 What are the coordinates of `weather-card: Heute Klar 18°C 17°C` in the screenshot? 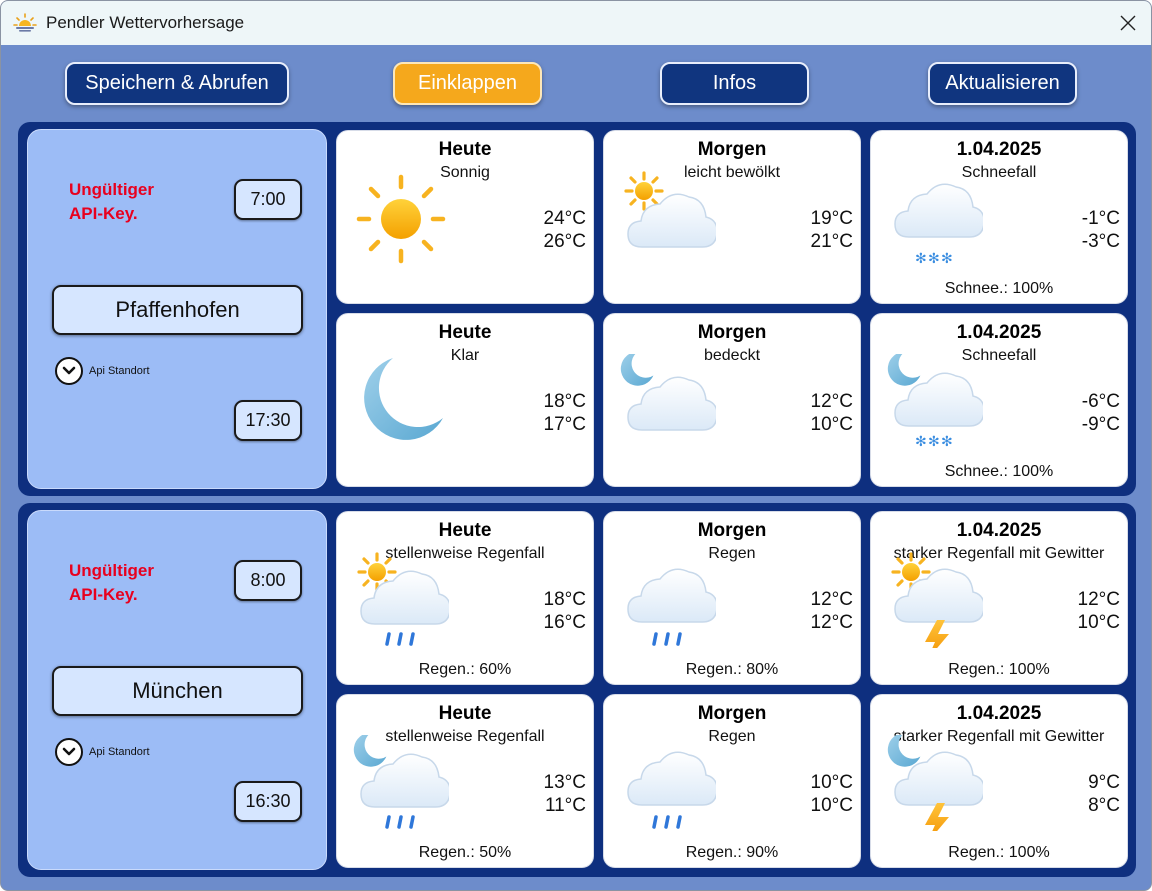 It's located at (465, 400).